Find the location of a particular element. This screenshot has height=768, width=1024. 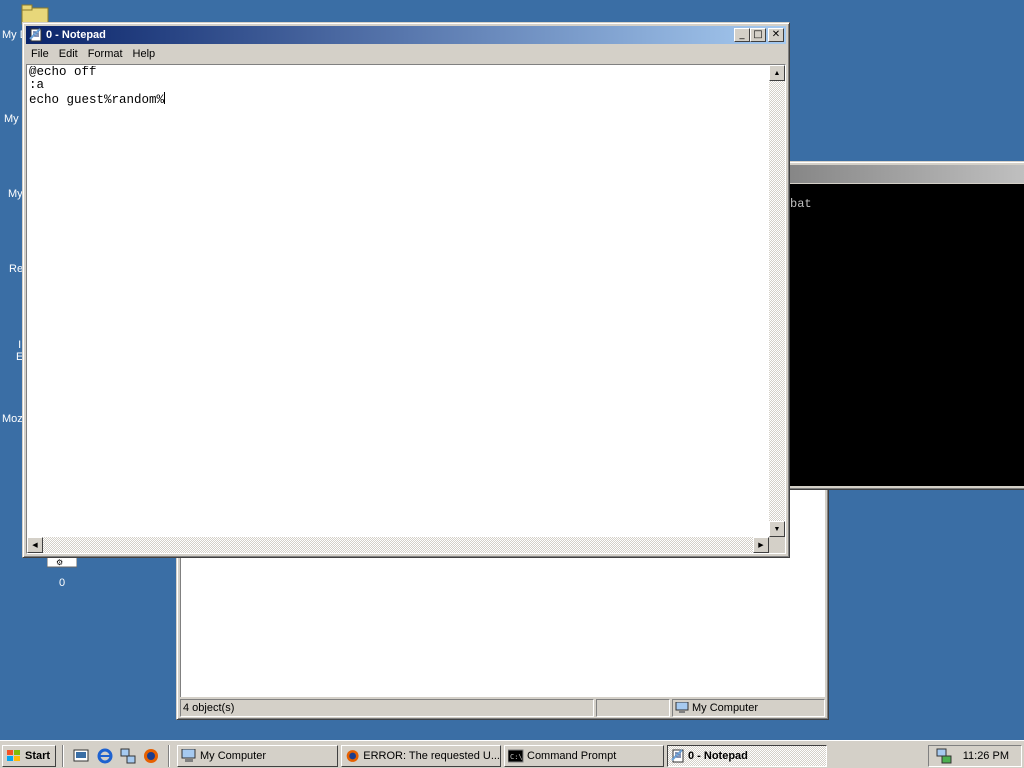

size-grip is located at coordinates (777, 545).